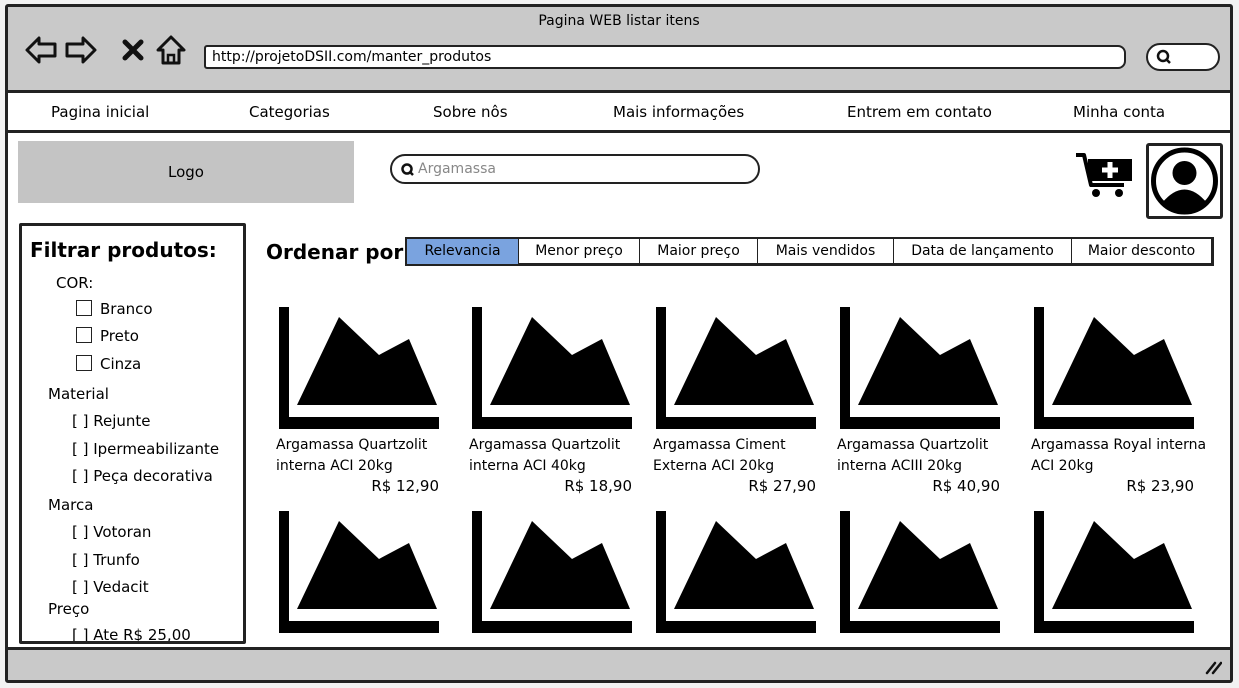 The image size is (1239, 688). What do you see at coordinates (463, 251) in the screenshot?
I see `sort-tab-relevance: Relevancia` at bounding box center [463, 251].